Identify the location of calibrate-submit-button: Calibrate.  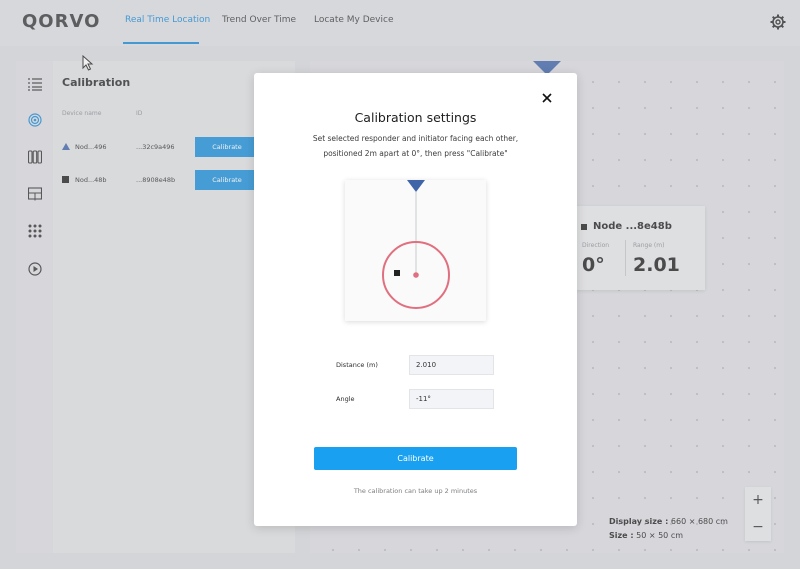
(415, 458).